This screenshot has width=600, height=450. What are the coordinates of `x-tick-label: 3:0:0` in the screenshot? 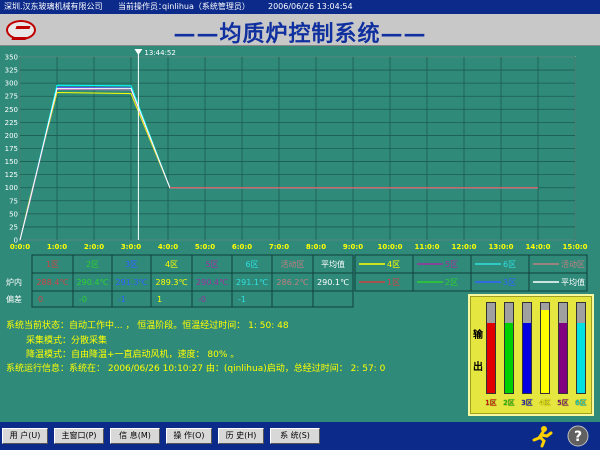 It's located at (131, 247).